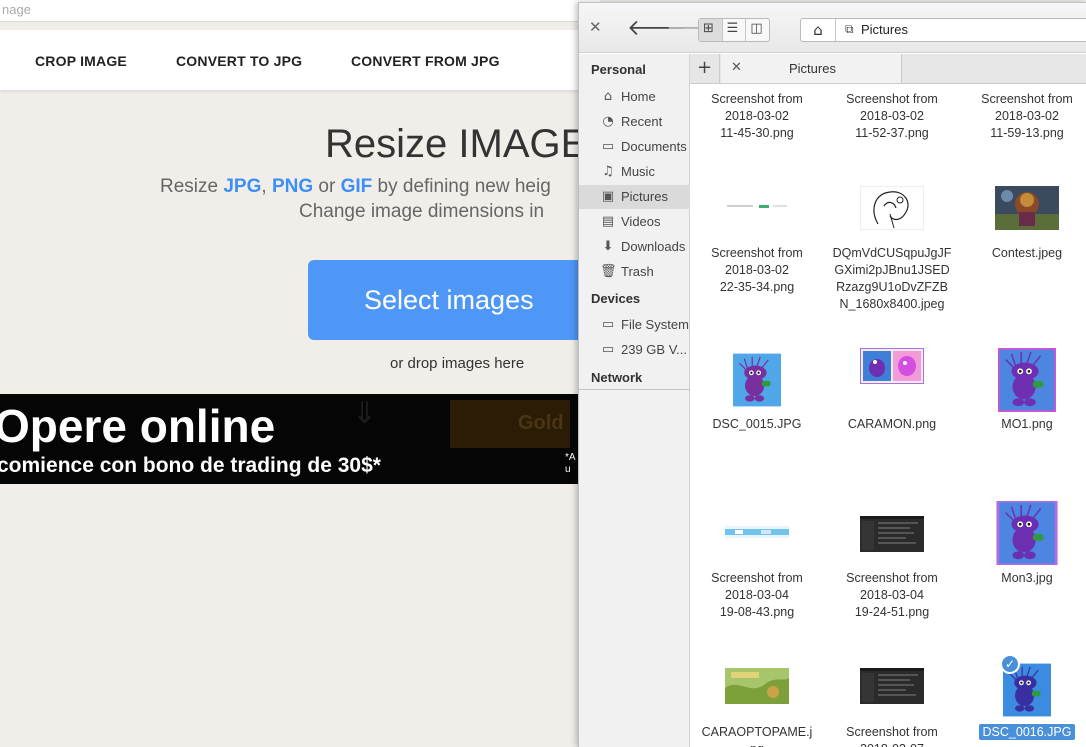 This screenshot has height=747, width=1086. Describe the element at coordinates (458, 300) in the screenshot. I see `select-images-button: Select images` at that location.